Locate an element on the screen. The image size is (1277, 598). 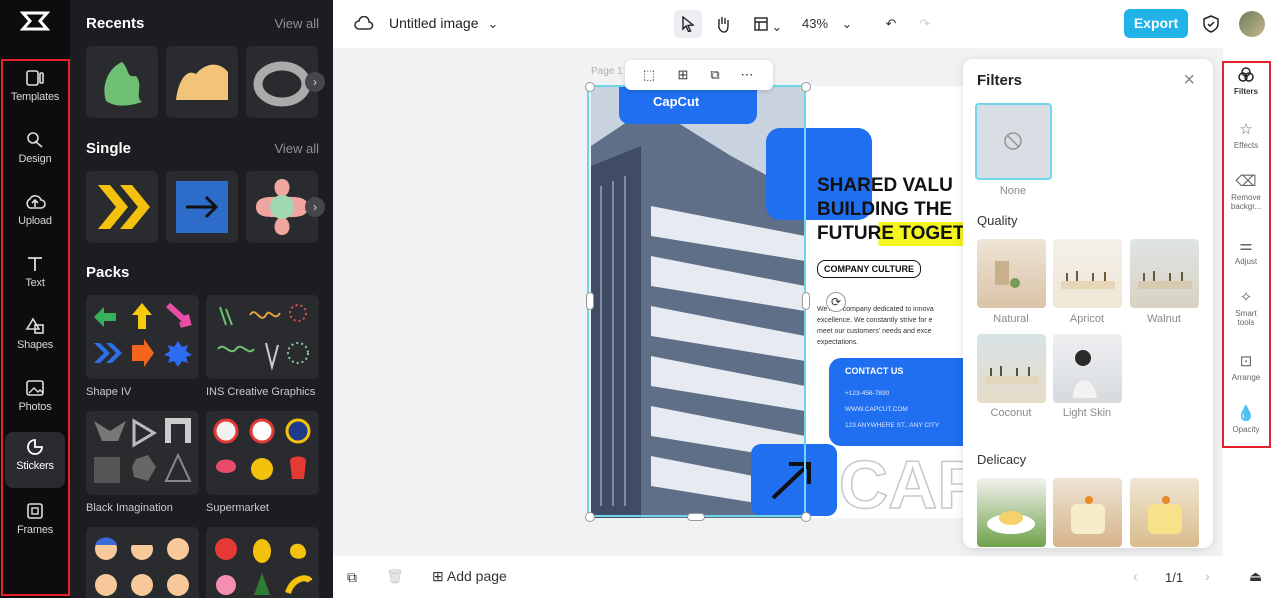
filter-light-skin is located at coordinates (1087, 368).